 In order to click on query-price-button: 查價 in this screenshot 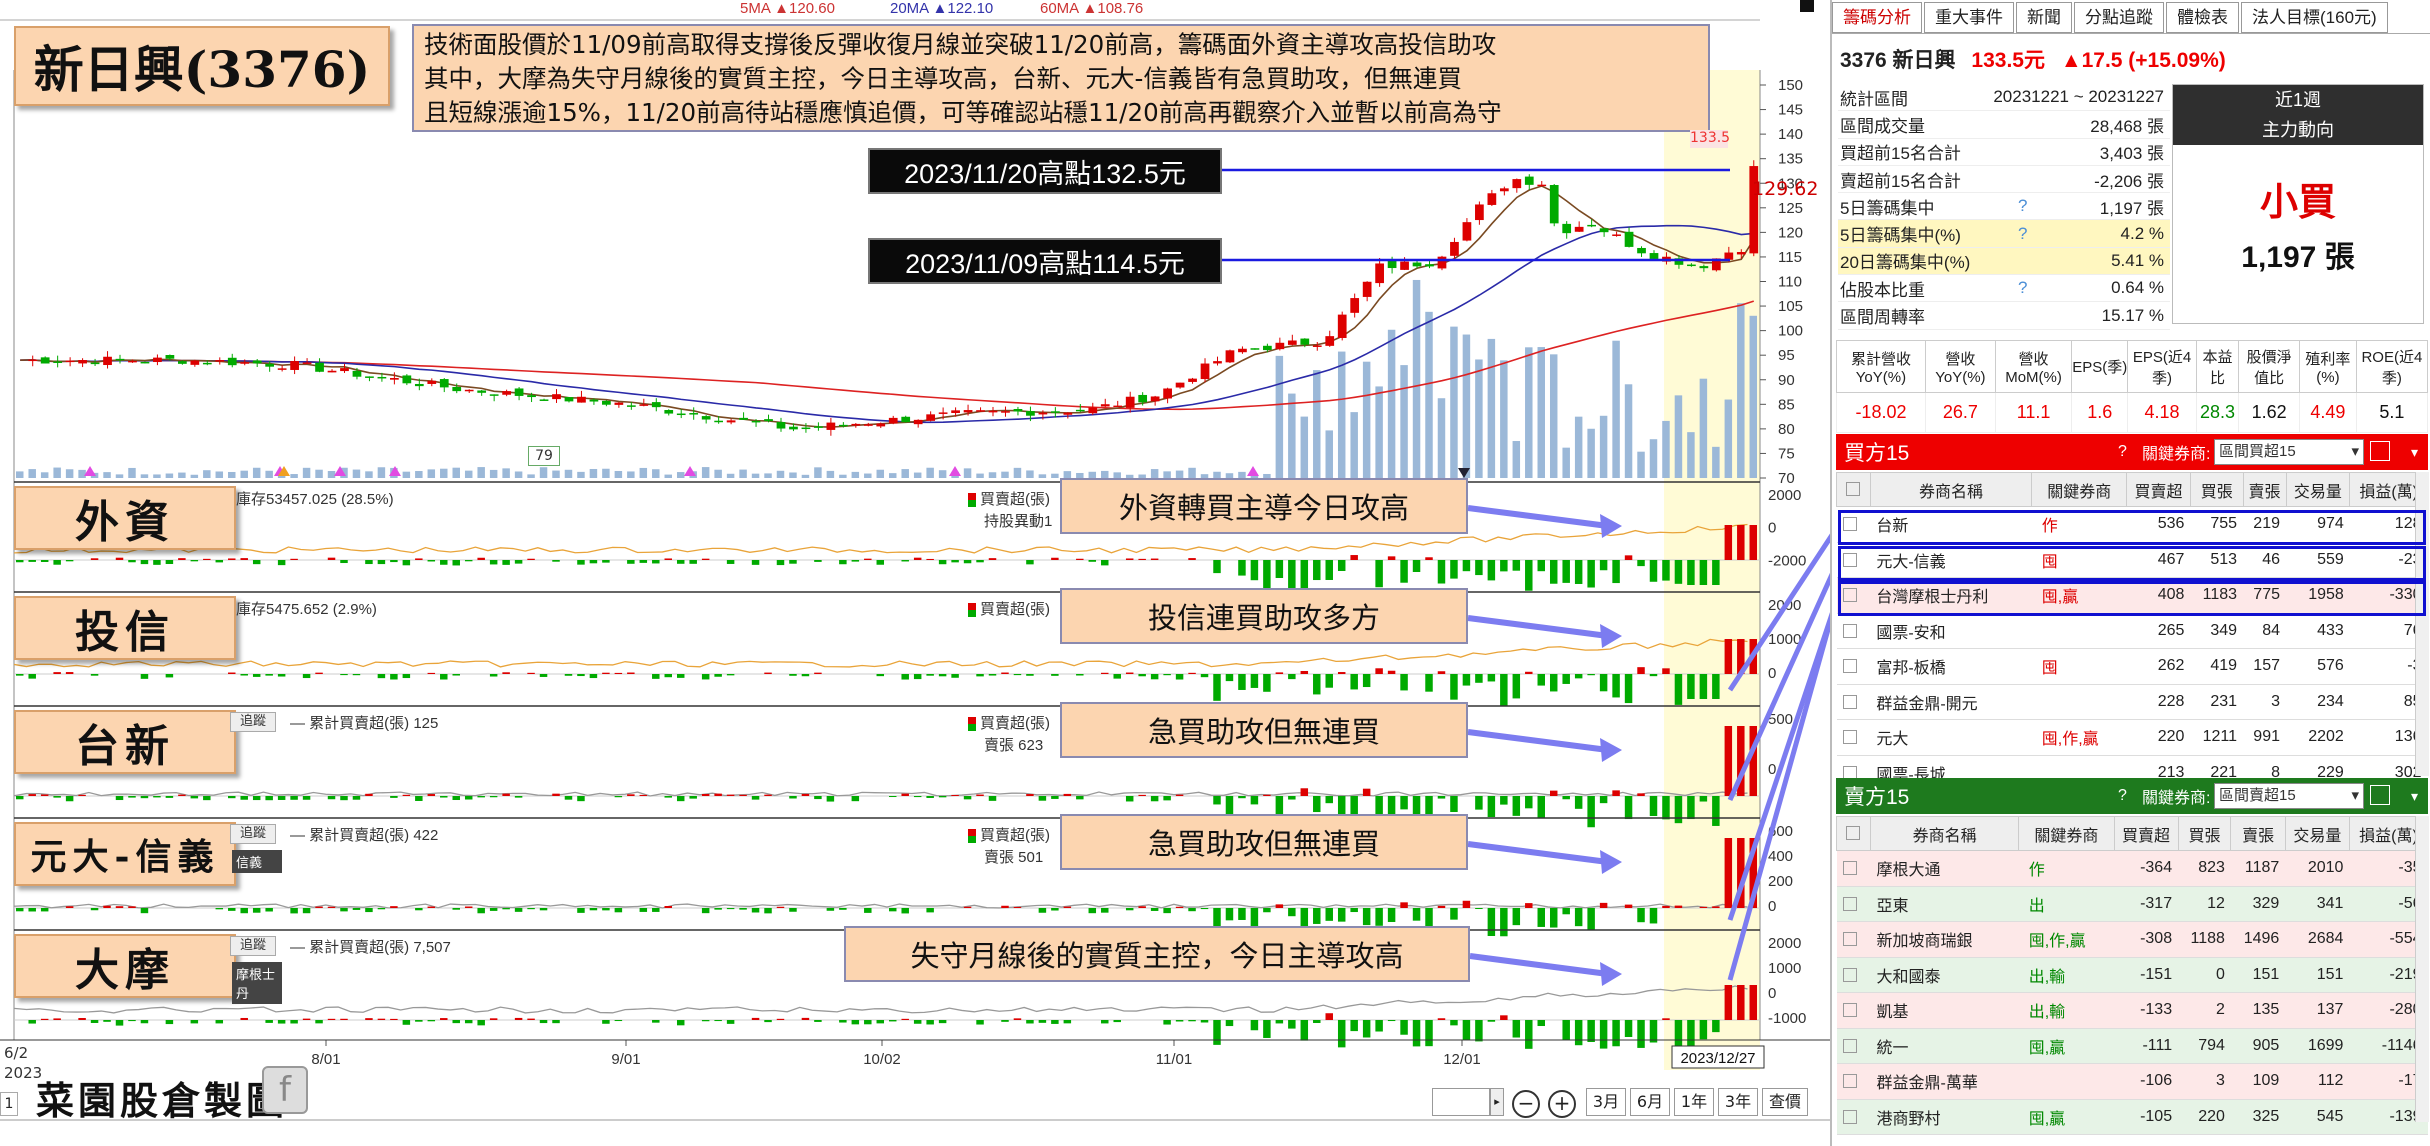, I will do `click(1785, 1102)`.